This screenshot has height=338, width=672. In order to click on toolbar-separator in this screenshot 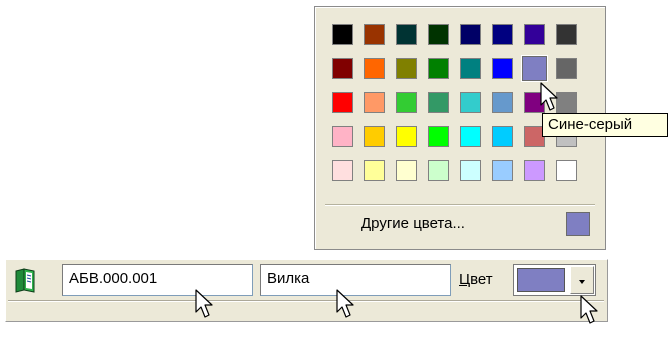, I will do `click(306, 301)`.